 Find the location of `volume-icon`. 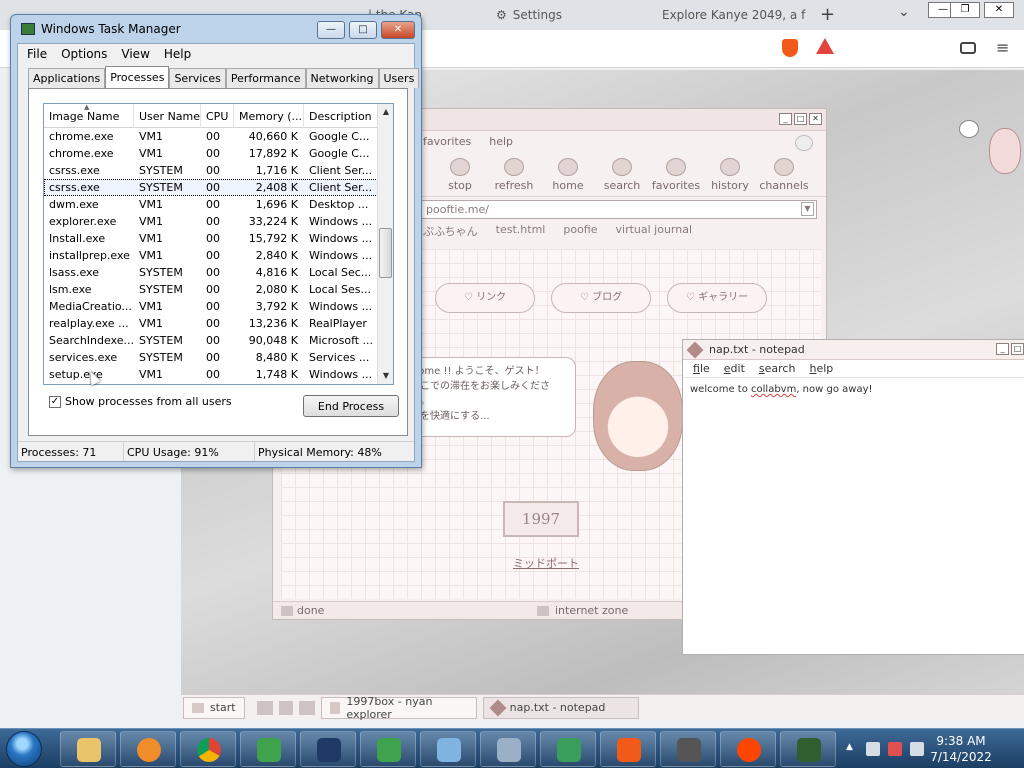

volume-icon is located at coordinates (917, 749).